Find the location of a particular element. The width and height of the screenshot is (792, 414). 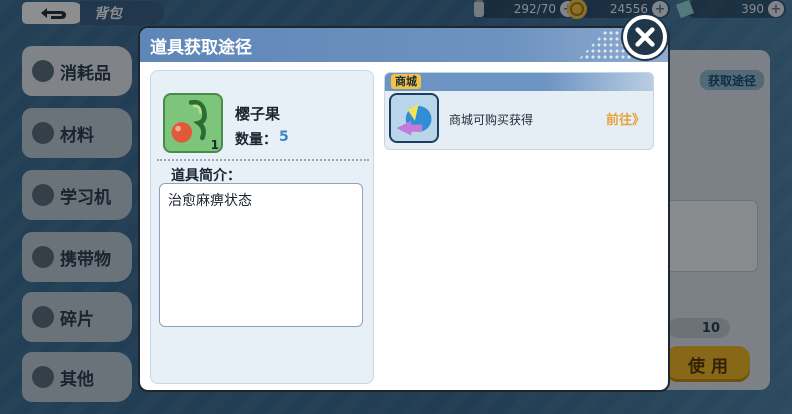

shop-icon is located at coordinates (414, 118).